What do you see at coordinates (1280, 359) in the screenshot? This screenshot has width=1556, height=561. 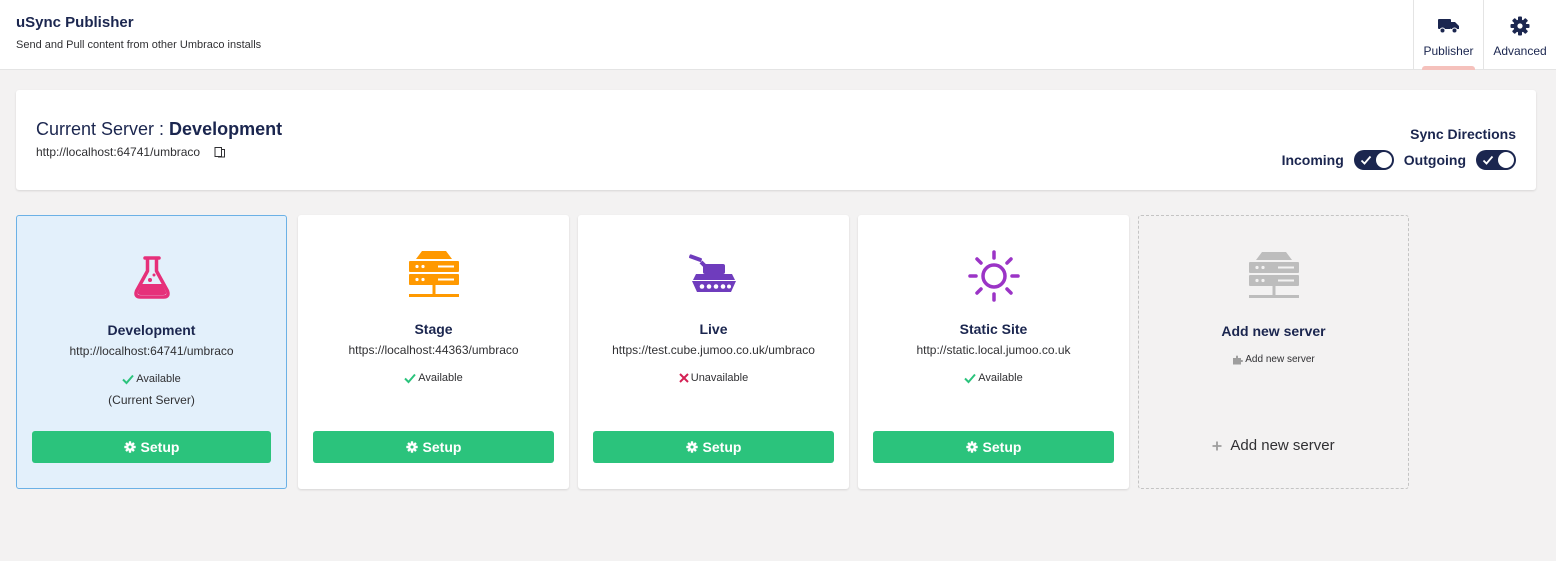 I see `add-server-small-label: Add new server` at bounding box center [1280, 359].